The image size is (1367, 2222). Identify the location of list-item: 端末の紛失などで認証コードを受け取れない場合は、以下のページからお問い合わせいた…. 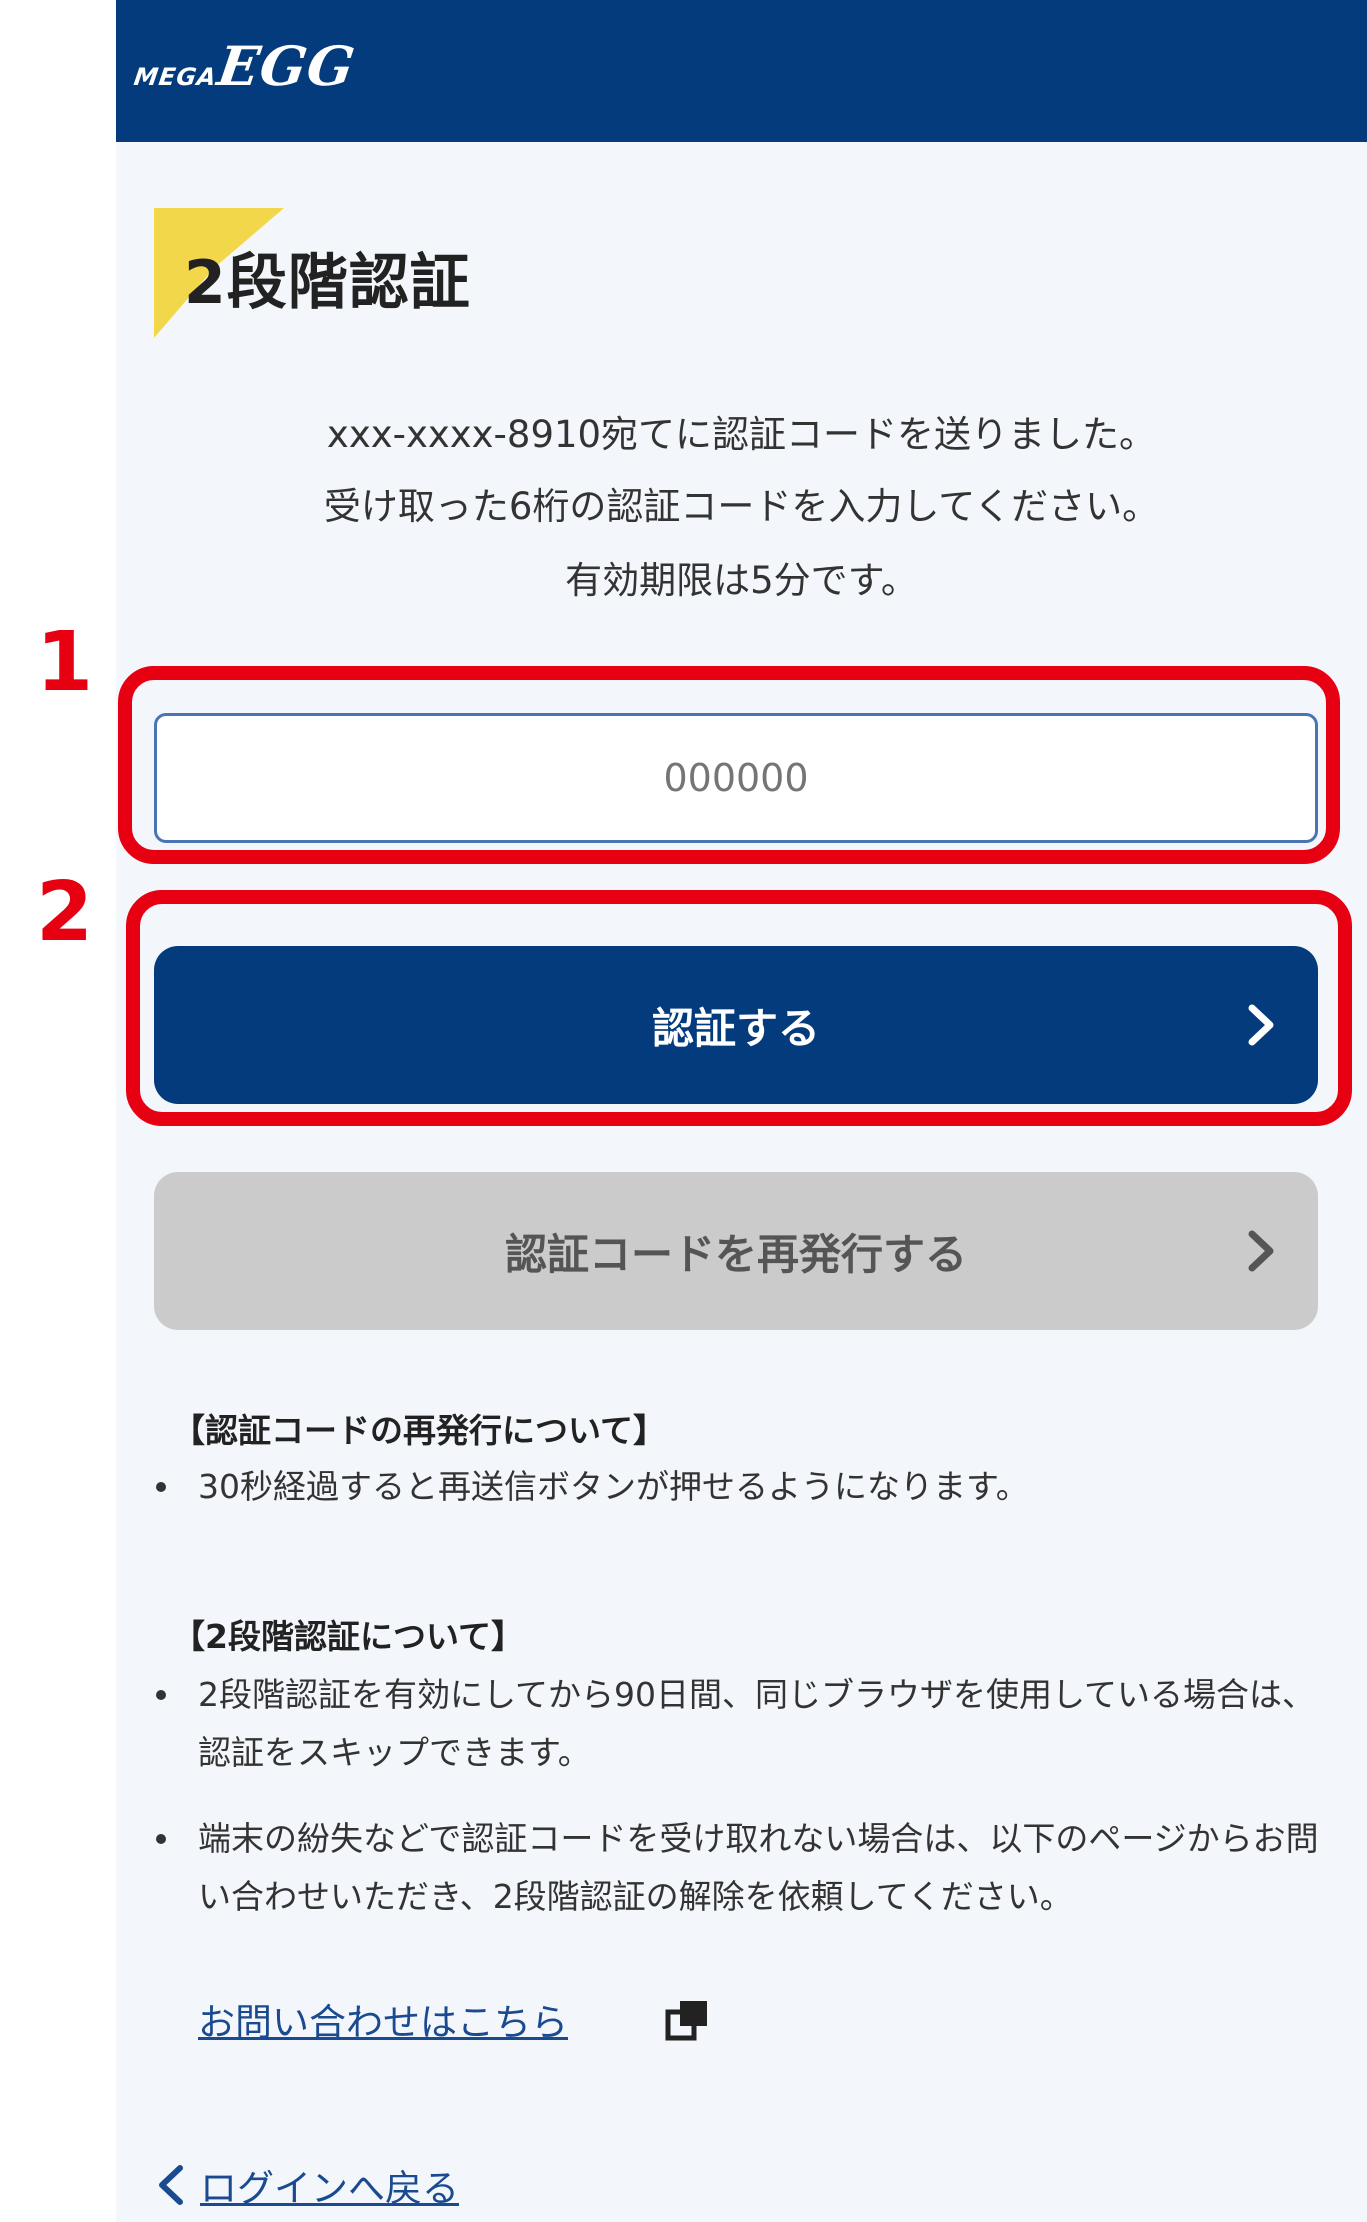
(741, 1868).